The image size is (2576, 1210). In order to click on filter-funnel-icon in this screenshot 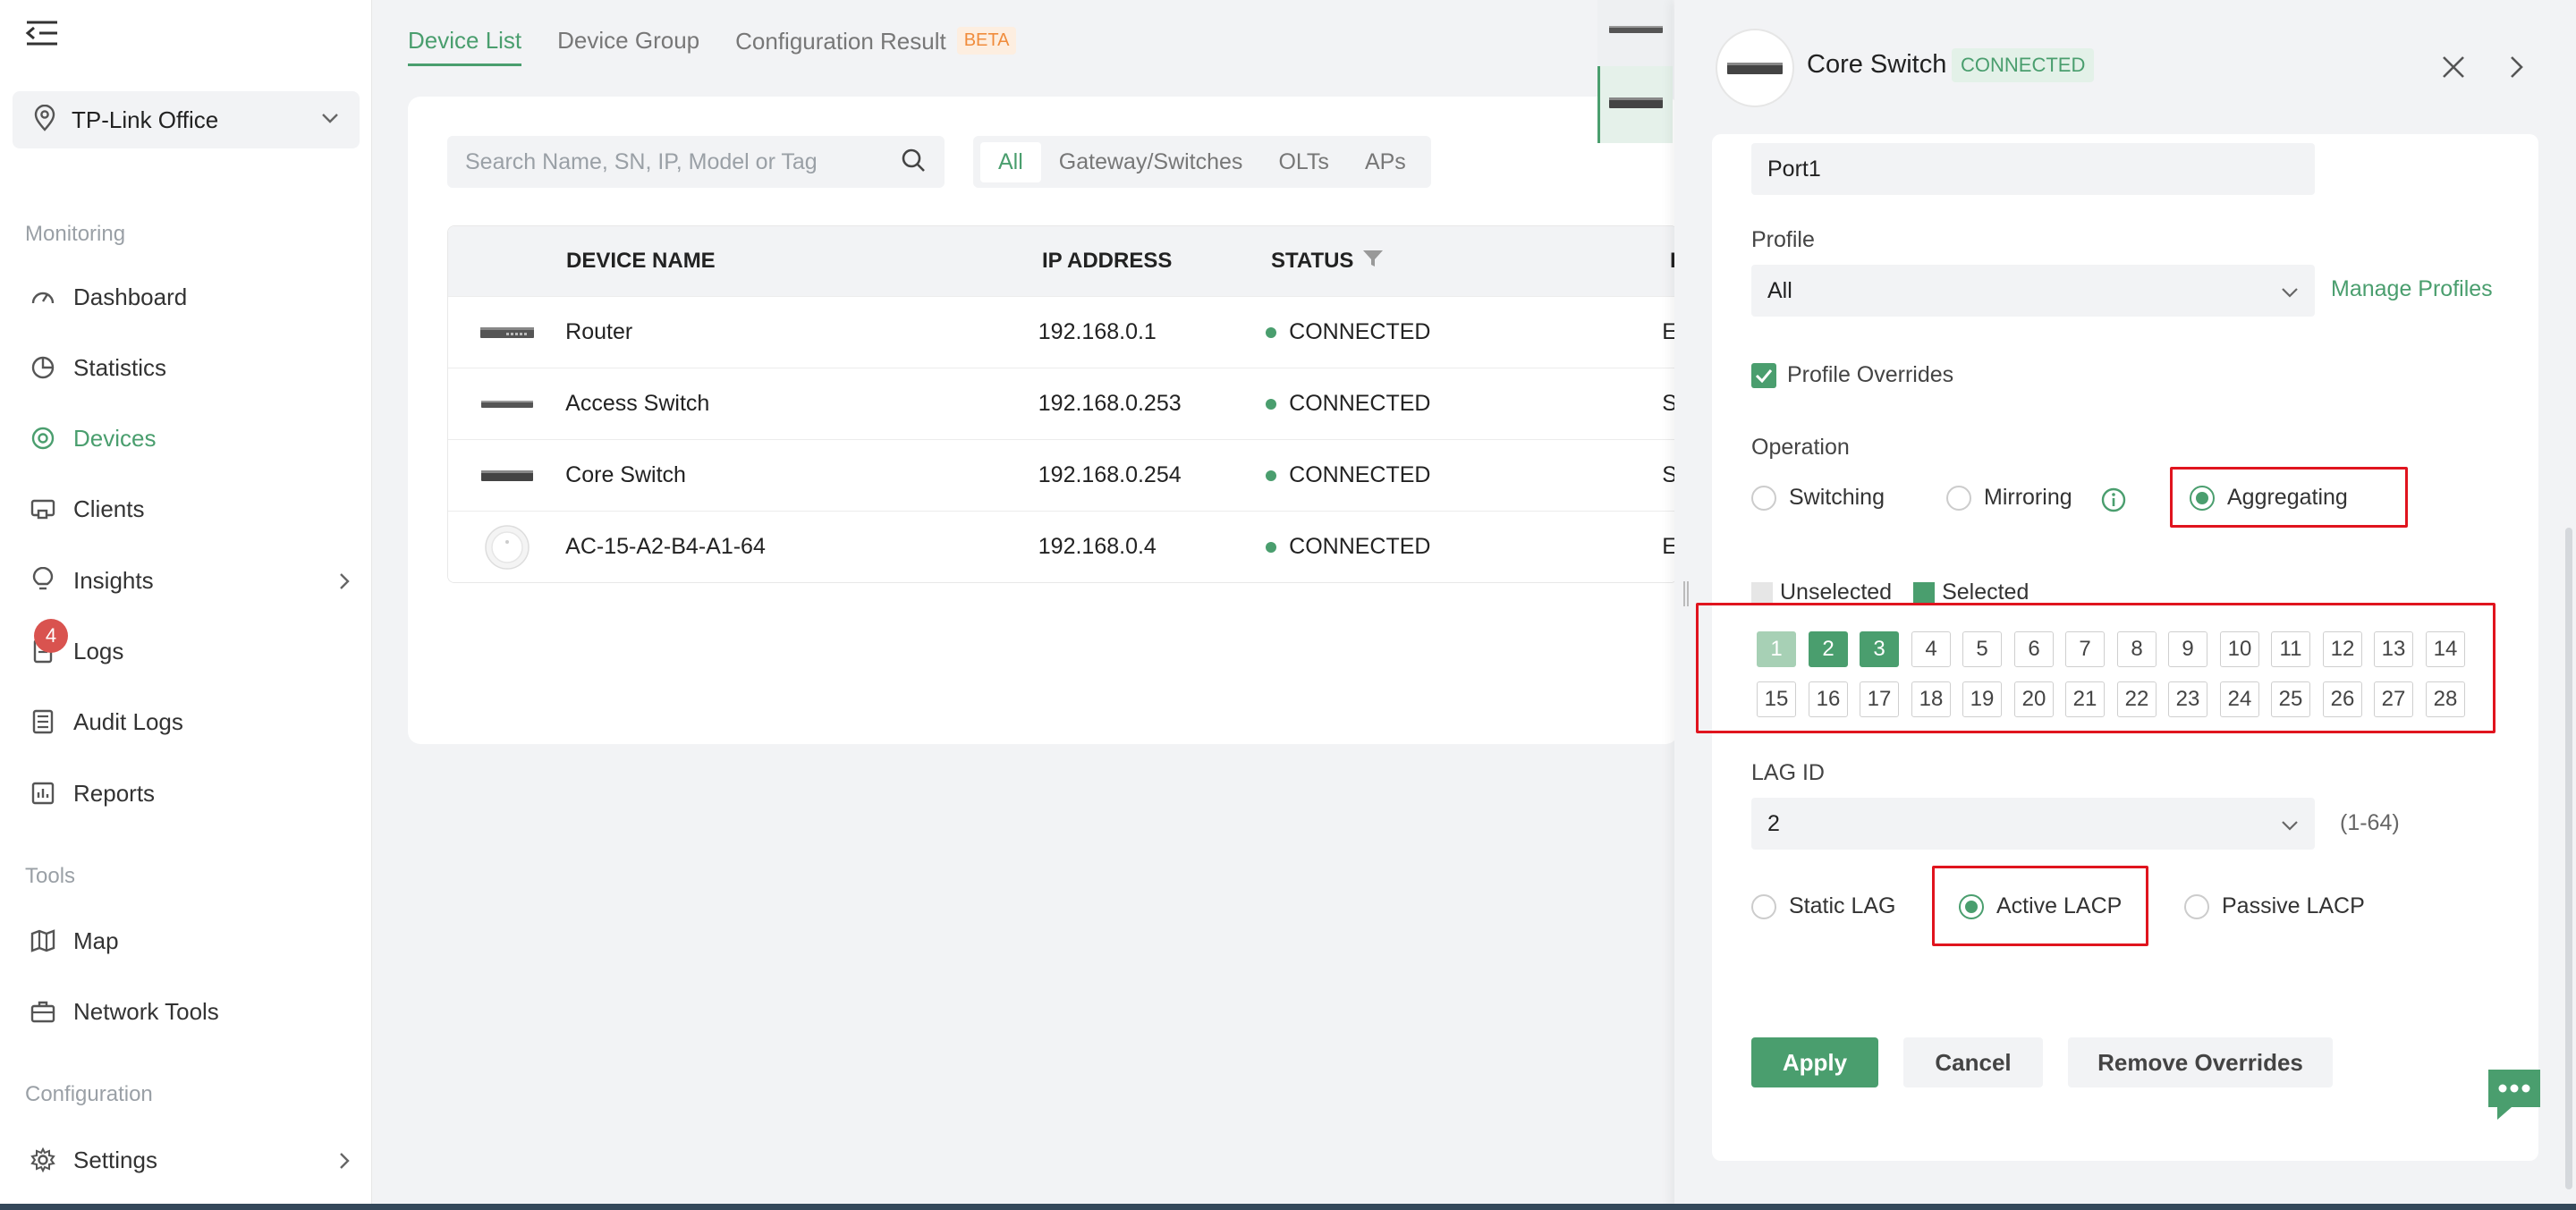, I will do `click(1373, 262)`.